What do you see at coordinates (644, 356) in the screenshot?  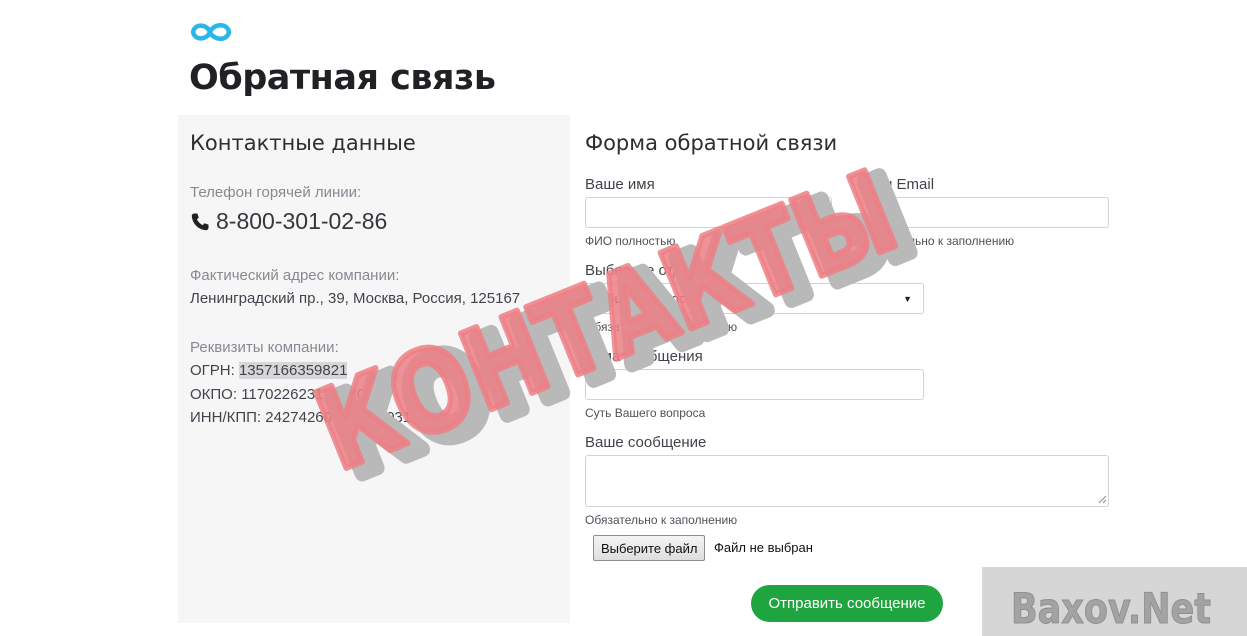 I see `subject-label: Тема сообщения` at bounding box center [644, 356].